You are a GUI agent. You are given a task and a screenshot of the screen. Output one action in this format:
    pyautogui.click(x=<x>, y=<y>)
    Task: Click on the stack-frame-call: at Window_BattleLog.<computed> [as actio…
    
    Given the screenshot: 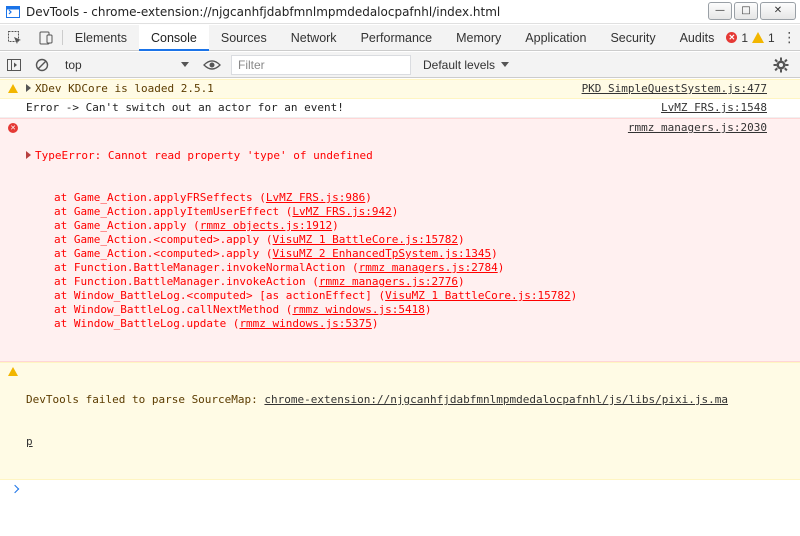 What is the action you would take?
    pyautogui.click(x=220, y=295)
    